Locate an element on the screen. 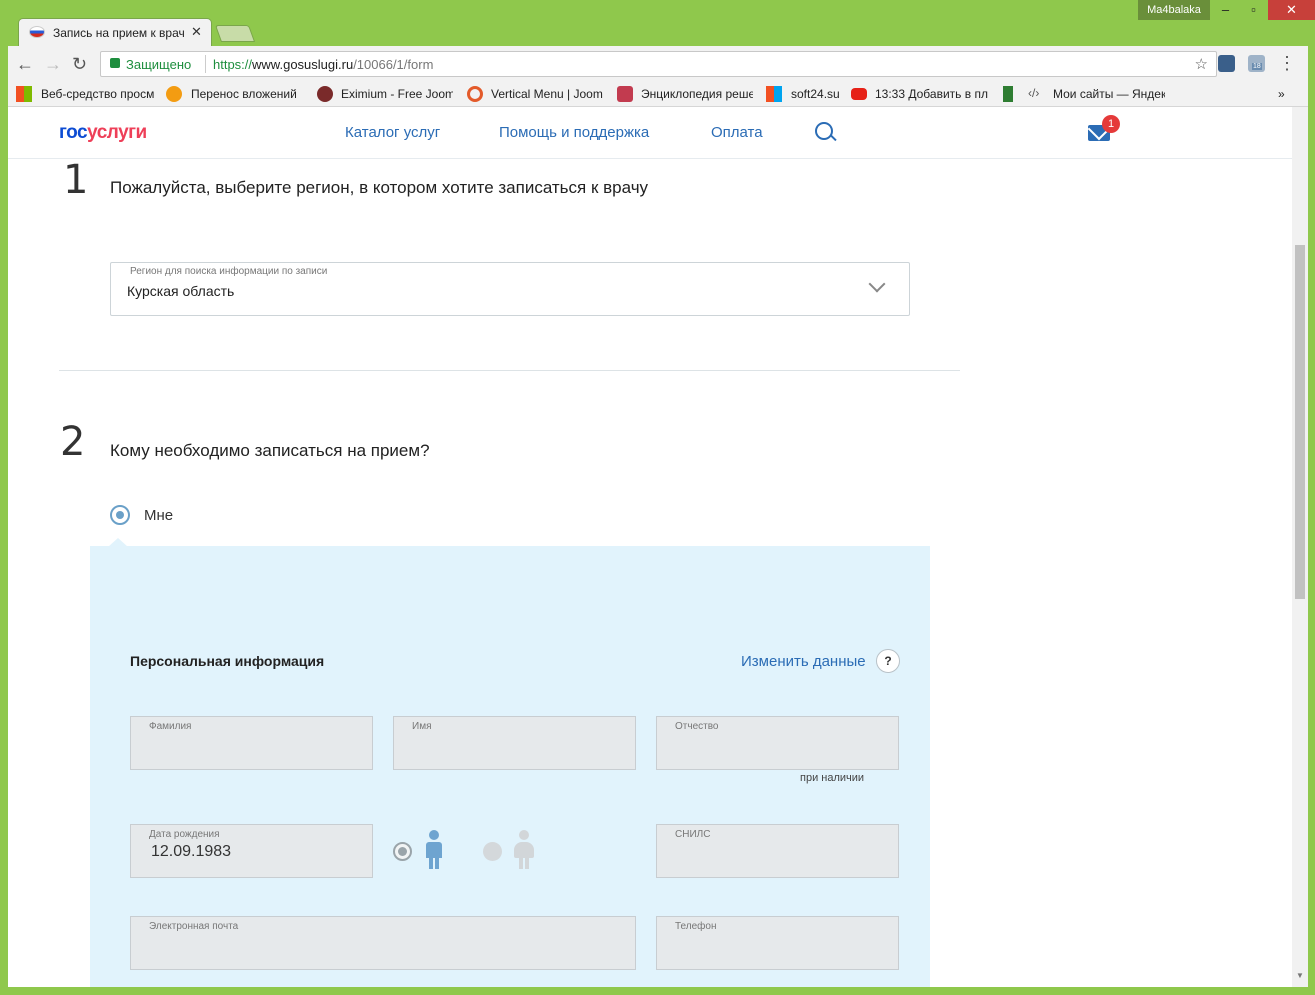 This screenshot has height=995, width=1315. window-bottom-border is located at coordinates (657, 991).